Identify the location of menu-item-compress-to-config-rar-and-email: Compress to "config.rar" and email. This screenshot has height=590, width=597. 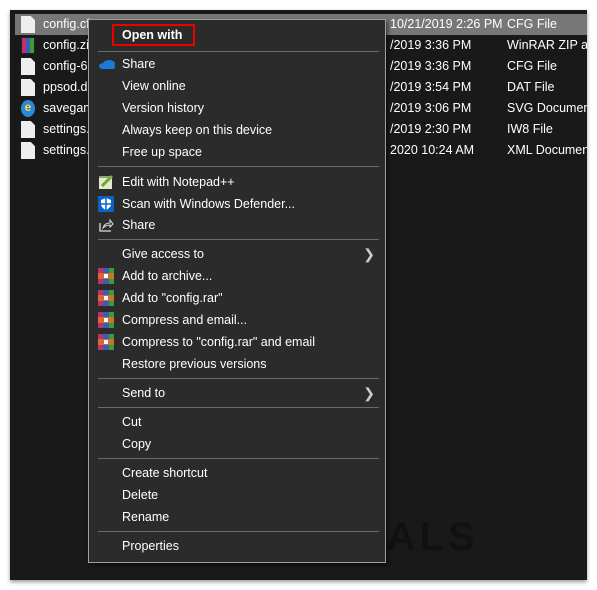
(237, 342).